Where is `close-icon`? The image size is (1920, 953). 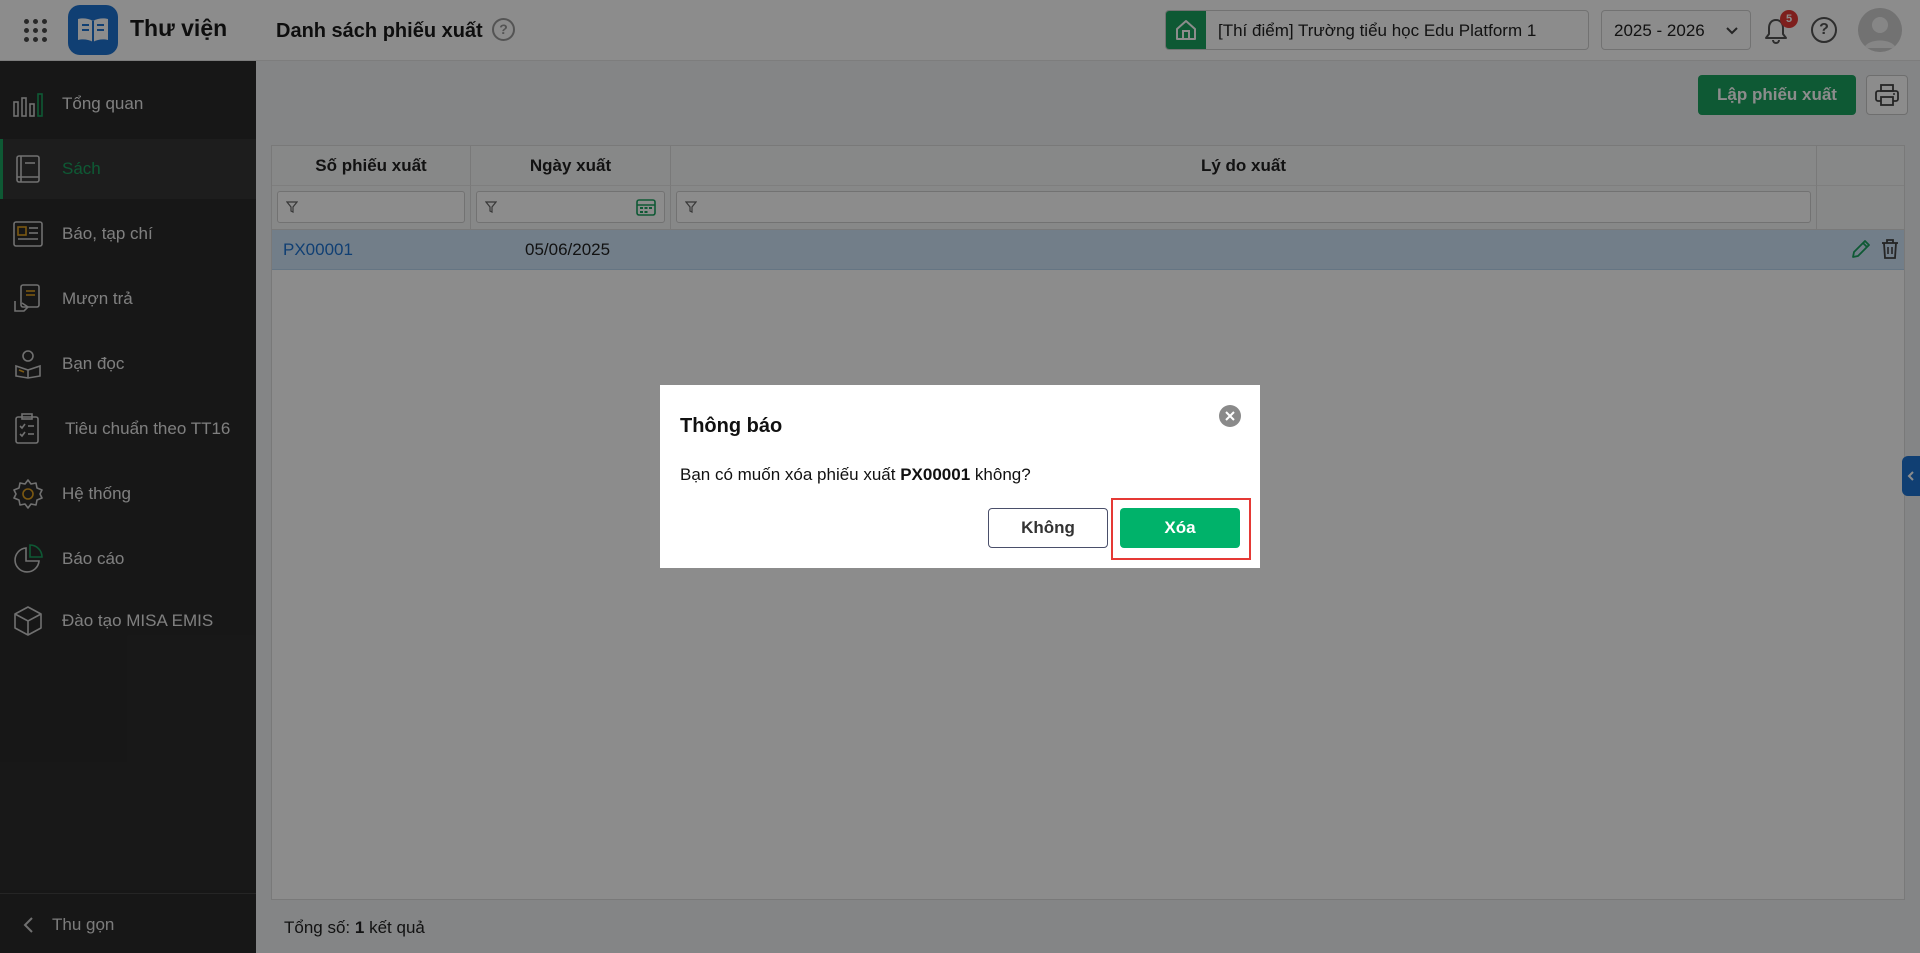
close-icon is located at coordinates (1230, 416).